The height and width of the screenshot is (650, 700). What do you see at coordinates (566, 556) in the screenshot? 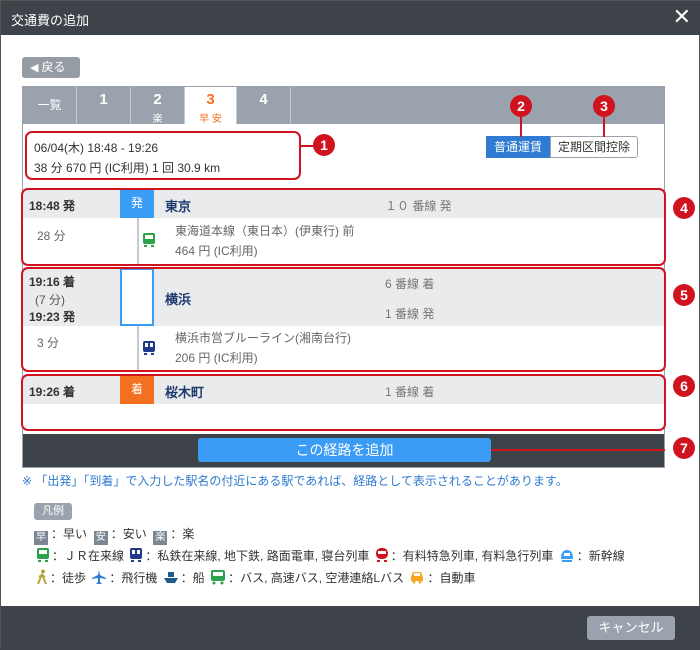
I see `shinkansen-icon` at bounding box center [566, 556].